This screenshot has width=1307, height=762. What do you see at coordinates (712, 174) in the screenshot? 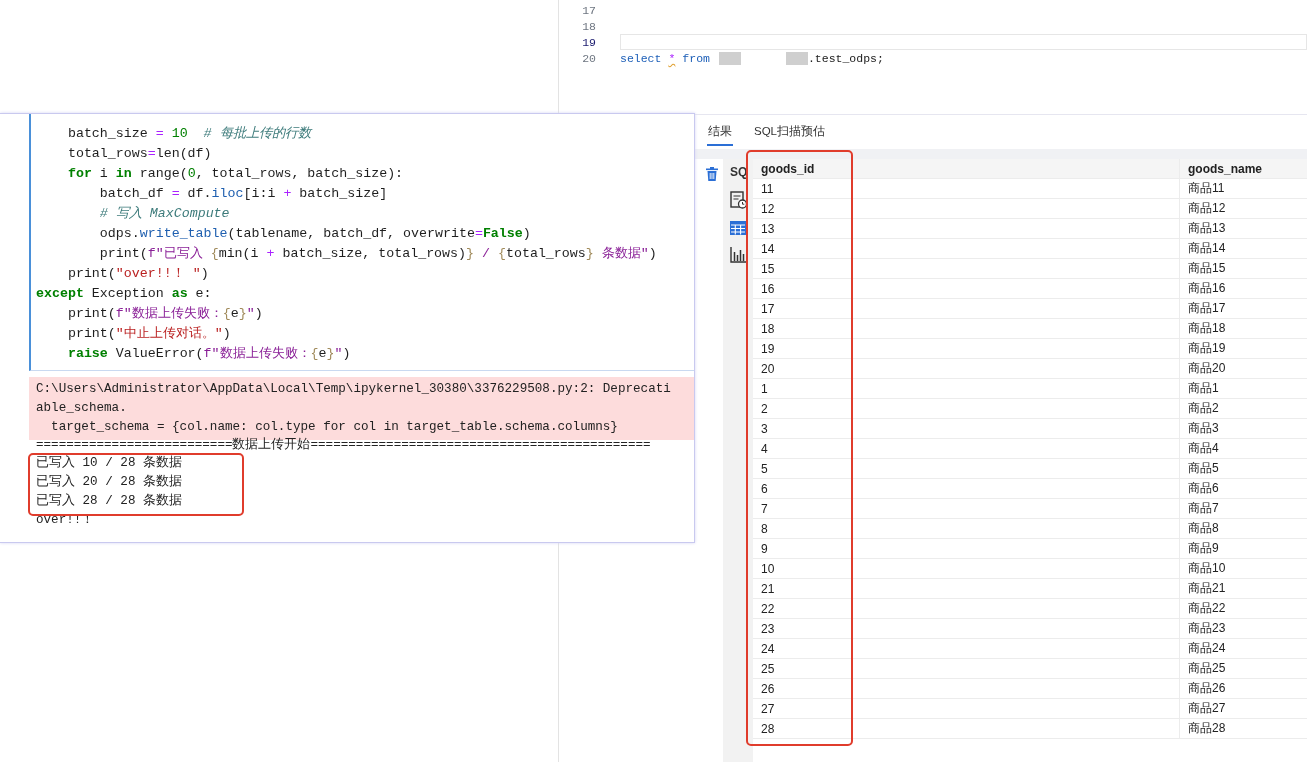
I see `delete-icon` at bounding box center [712, 174].